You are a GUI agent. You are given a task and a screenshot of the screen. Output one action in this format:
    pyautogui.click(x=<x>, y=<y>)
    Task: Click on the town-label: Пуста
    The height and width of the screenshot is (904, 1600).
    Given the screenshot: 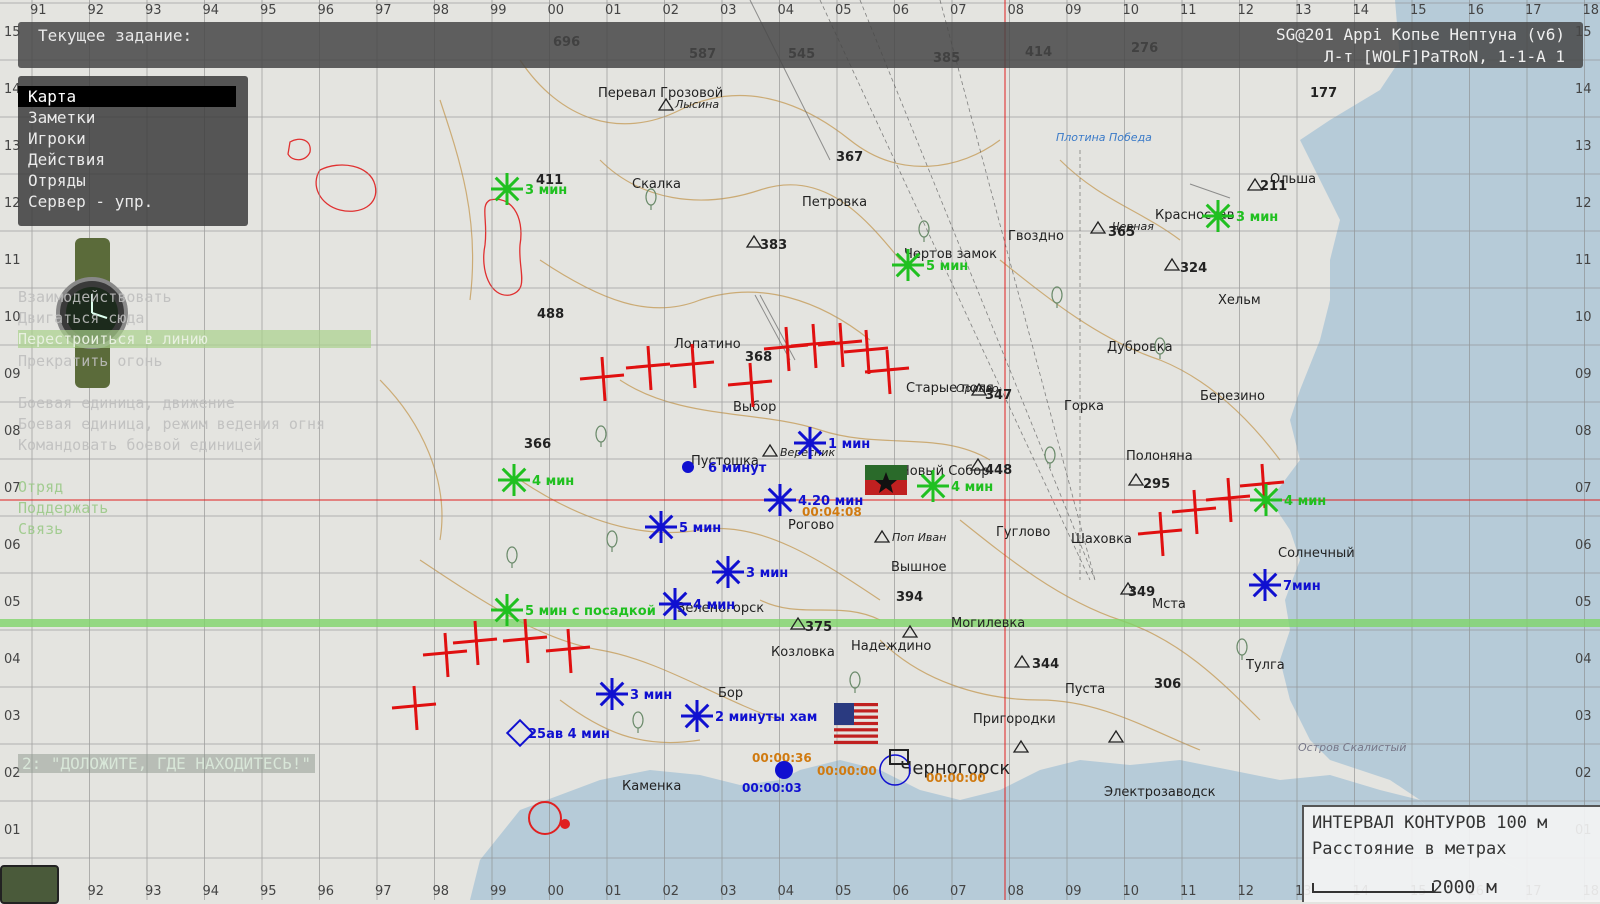 What is the action you would take?
    pyautogui.click(x=1085, y=689)
    